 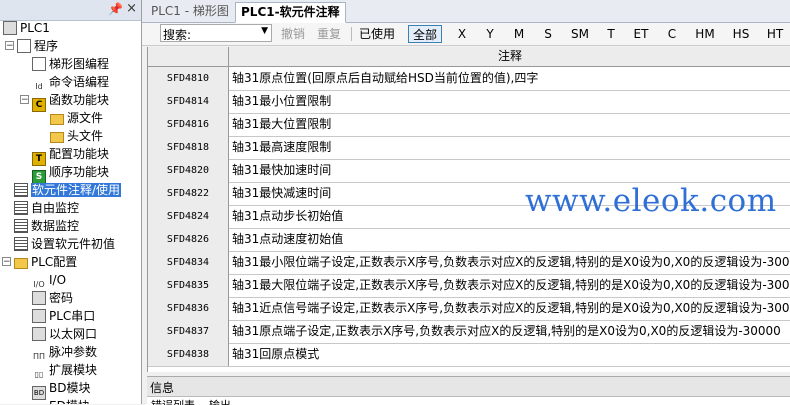 What do you see at coordinates (511, 124) in the screenshot?
I see `comment-cell: 轴31最大位置限制` at bounding box center [511, 124].